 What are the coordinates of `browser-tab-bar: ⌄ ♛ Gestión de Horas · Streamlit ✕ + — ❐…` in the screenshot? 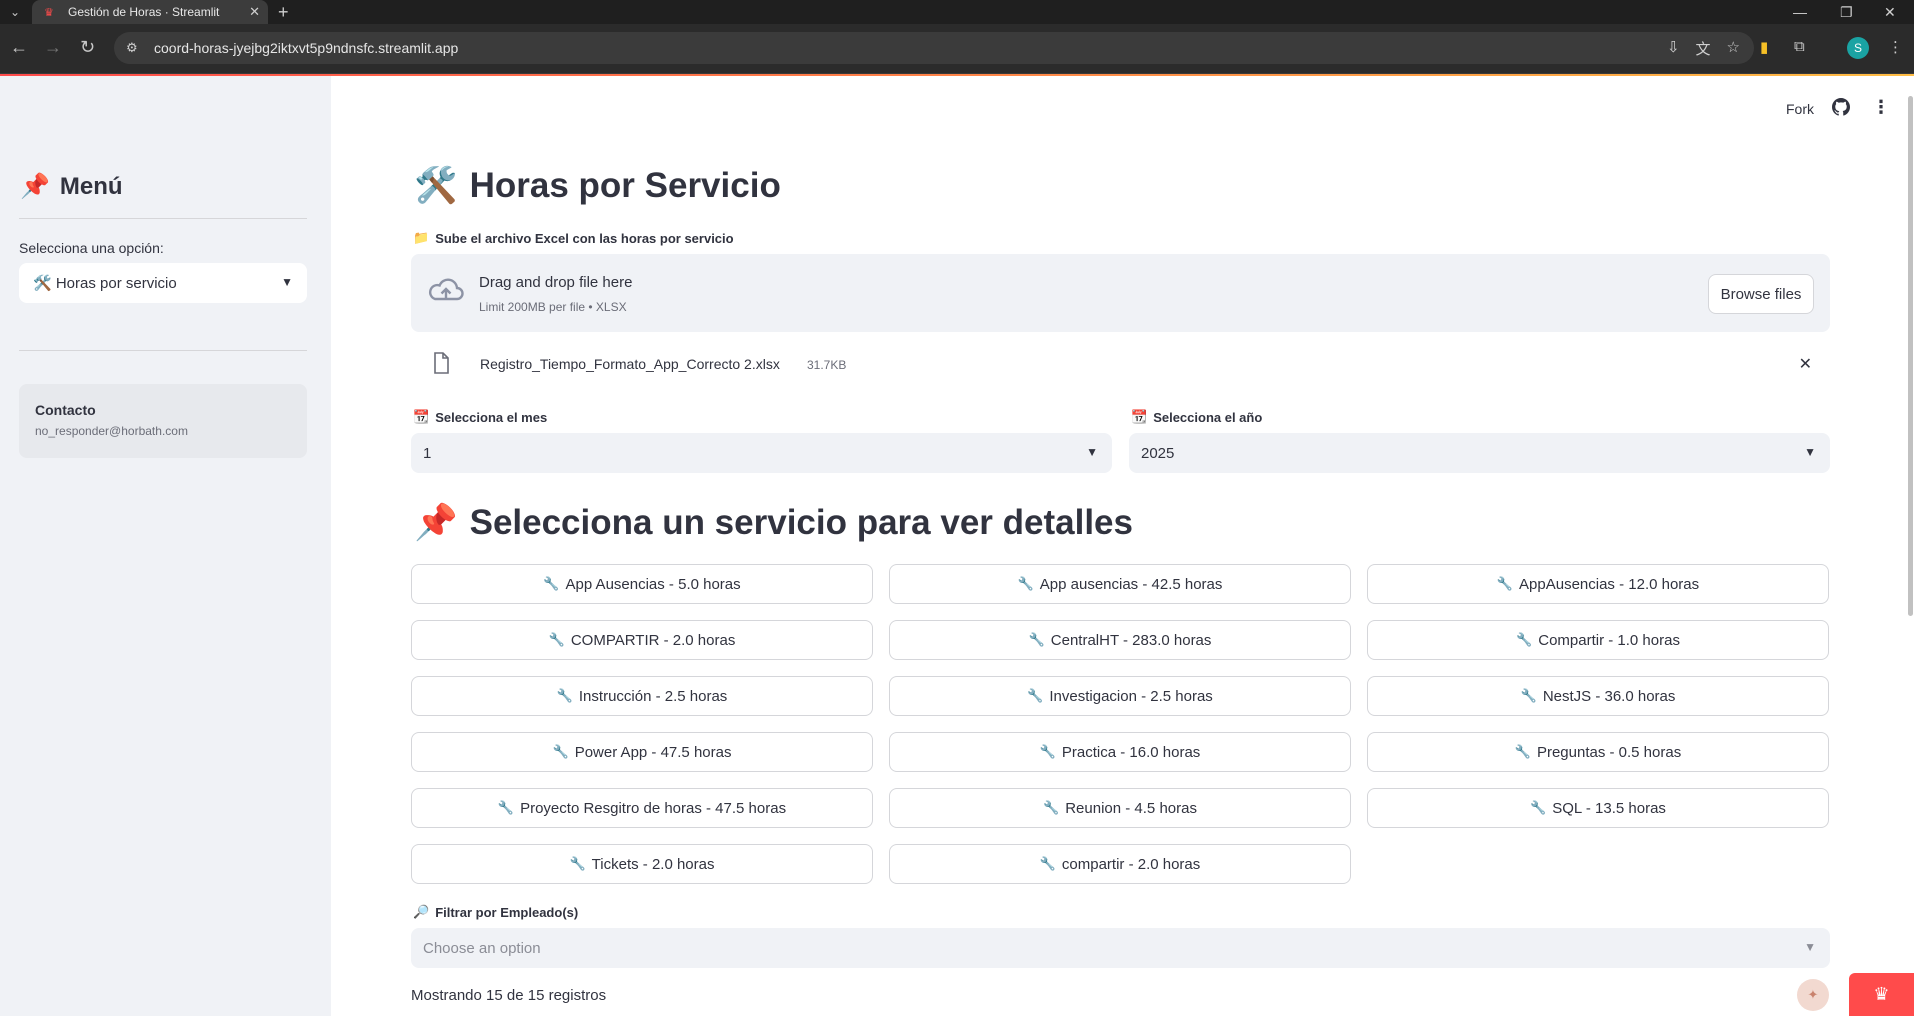 It's located at (957, 12).